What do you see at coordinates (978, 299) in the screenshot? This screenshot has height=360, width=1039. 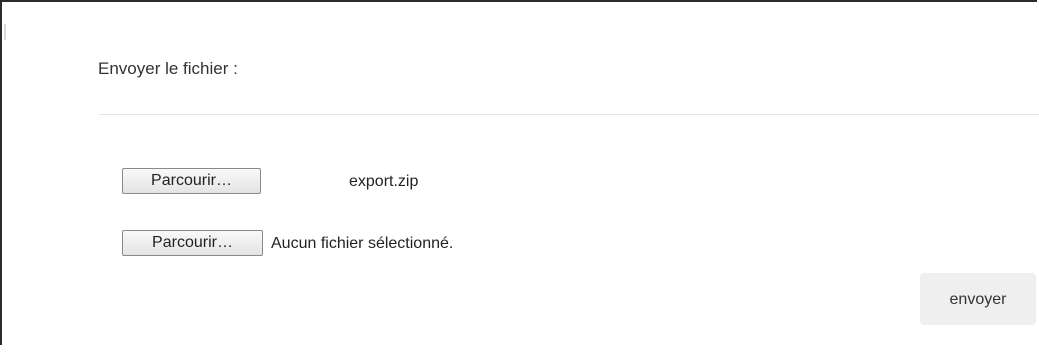 I see `submit-button: envoyer` at bounding box center [978, 299].